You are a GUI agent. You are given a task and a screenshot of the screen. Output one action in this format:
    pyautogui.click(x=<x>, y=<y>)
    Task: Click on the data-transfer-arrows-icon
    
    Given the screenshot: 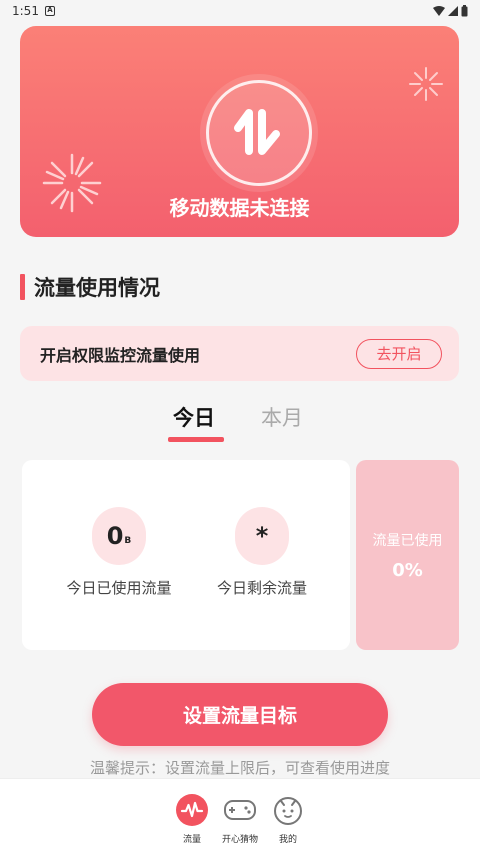 What is the action you would take?
    pyautogui.click(x=257, y=132)
    